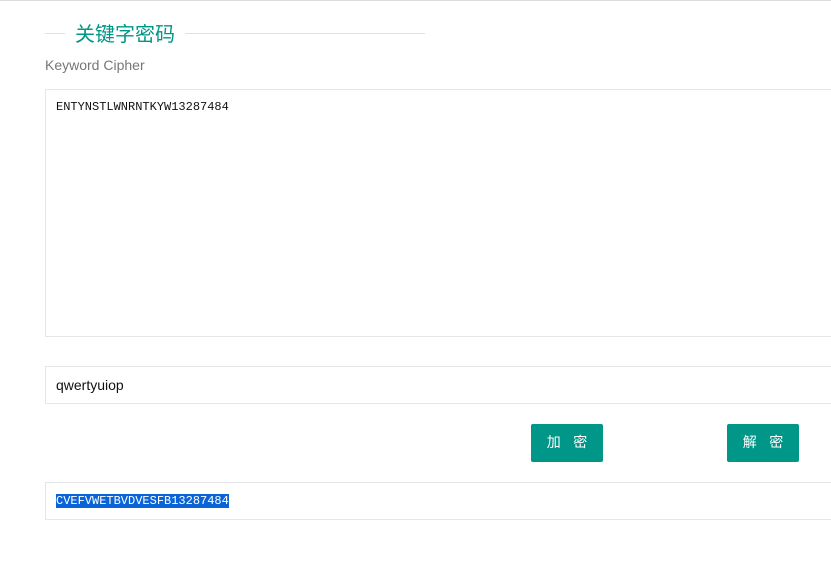  What do you see at coordinates (567, 443) in the screenshot?
I see `encrypt-button: 加 密` at bounding box center [567, 443].